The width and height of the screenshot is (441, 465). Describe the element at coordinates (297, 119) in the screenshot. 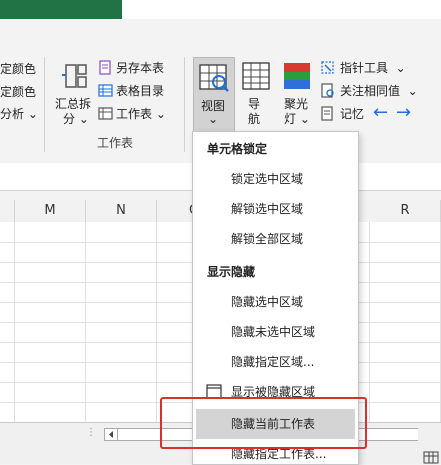

I see `spotlight-label-2: 灯 ⌄` at that location.